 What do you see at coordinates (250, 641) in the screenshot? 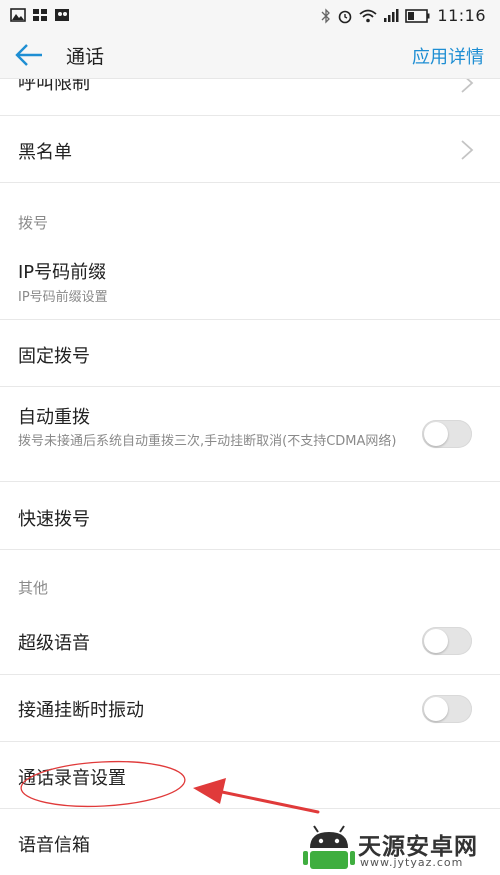
I see `settings-row-super-voice: 超级语音` at bounding box center [250, 641].